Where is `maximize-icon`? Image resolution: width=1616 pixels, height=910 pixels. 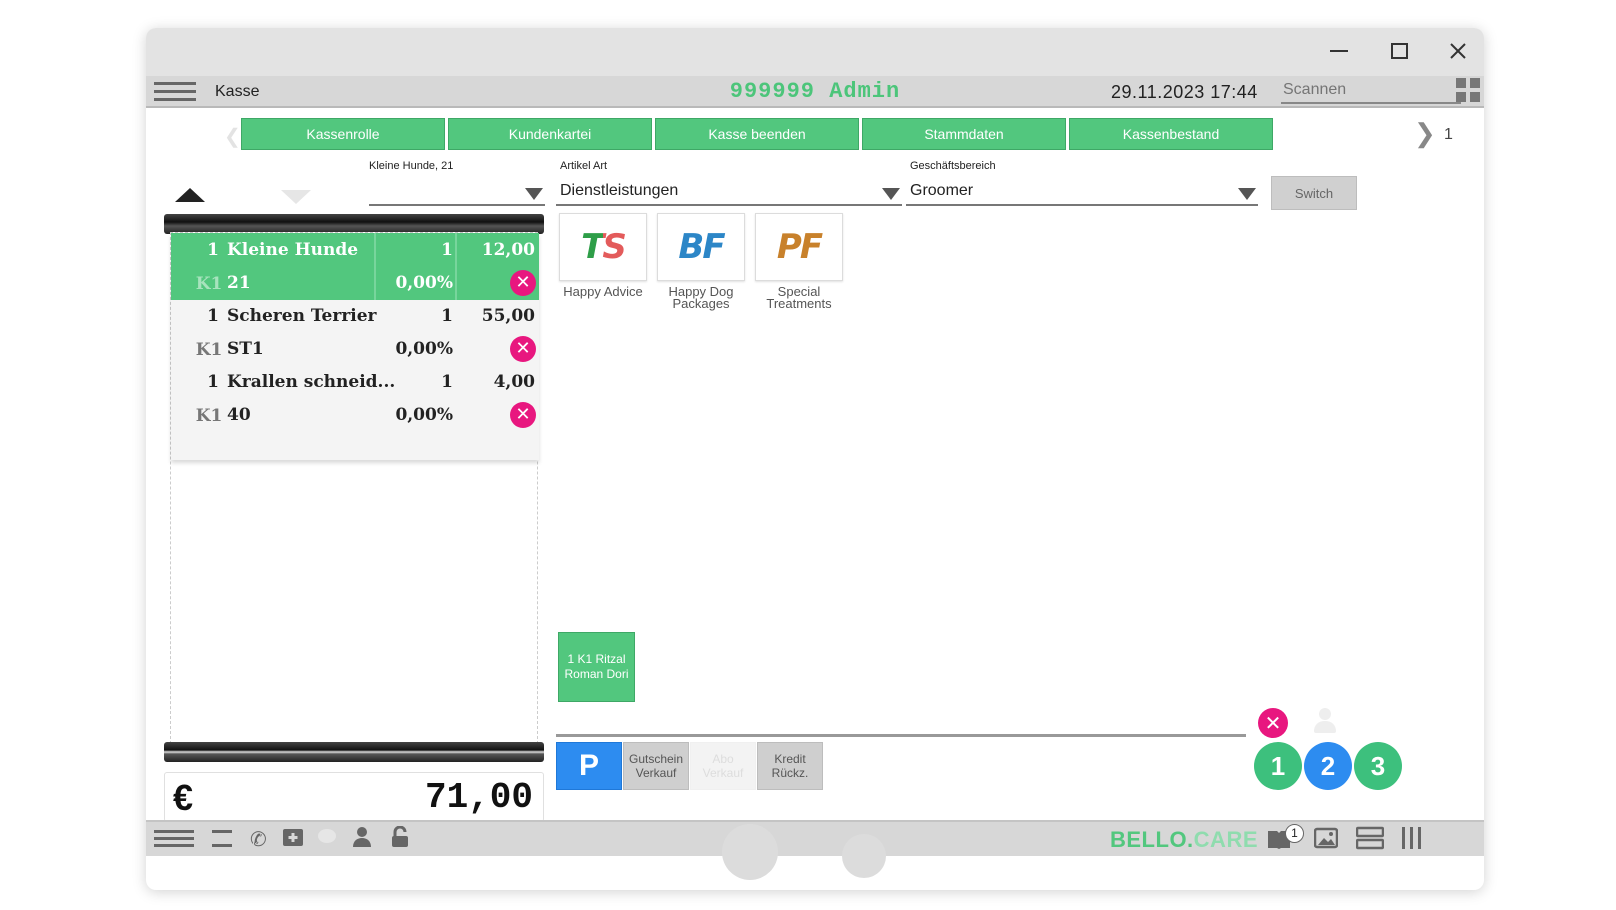 maximize-icon is located at coordinates (1399, 51).